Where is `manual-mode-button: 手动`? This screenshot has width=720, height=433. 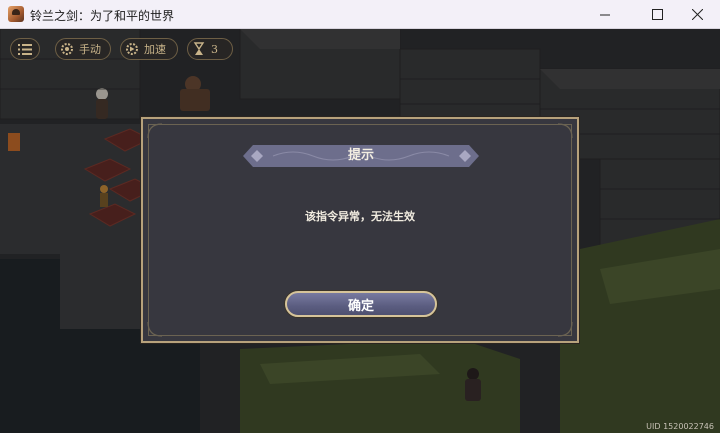
manual-mode-button: 手动 is located at coordinates (83, 49).